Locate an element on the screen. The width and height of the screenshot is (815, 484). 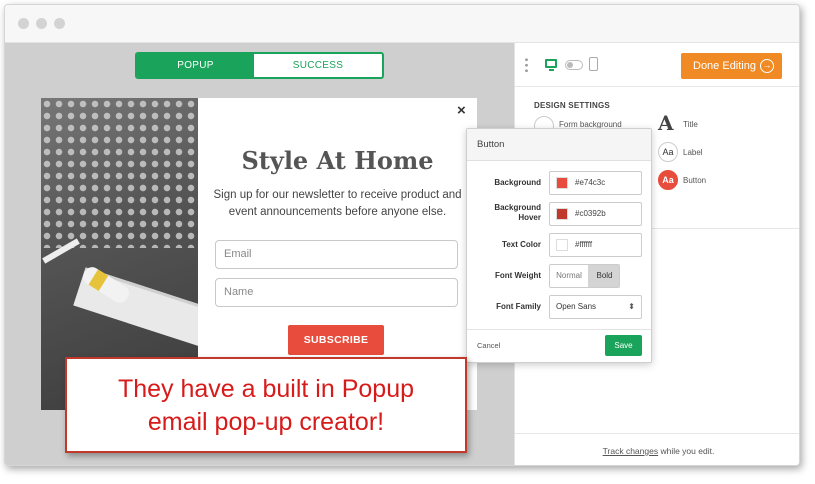
mesh-chair-pattern is located at coordinates (119, 173).